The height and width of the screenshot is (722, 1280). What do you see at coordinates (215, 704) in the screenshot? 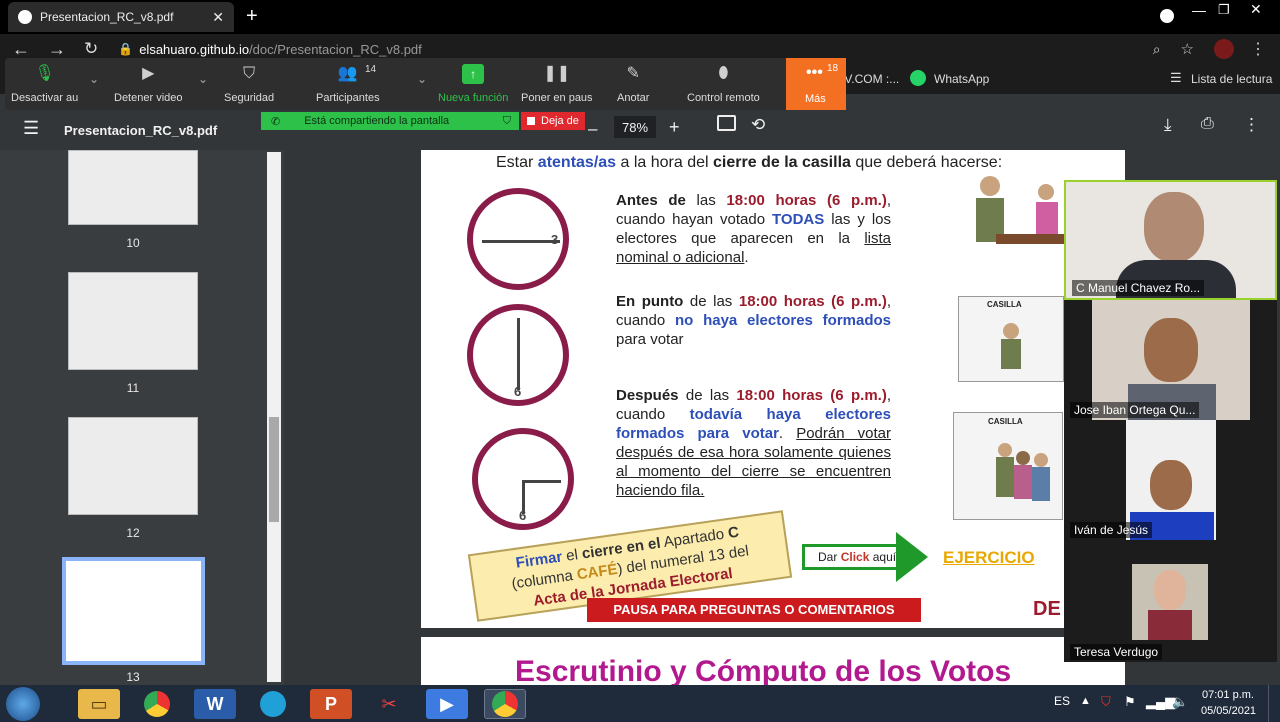
I see `word-icon: W` at bounding box center [215, 704].